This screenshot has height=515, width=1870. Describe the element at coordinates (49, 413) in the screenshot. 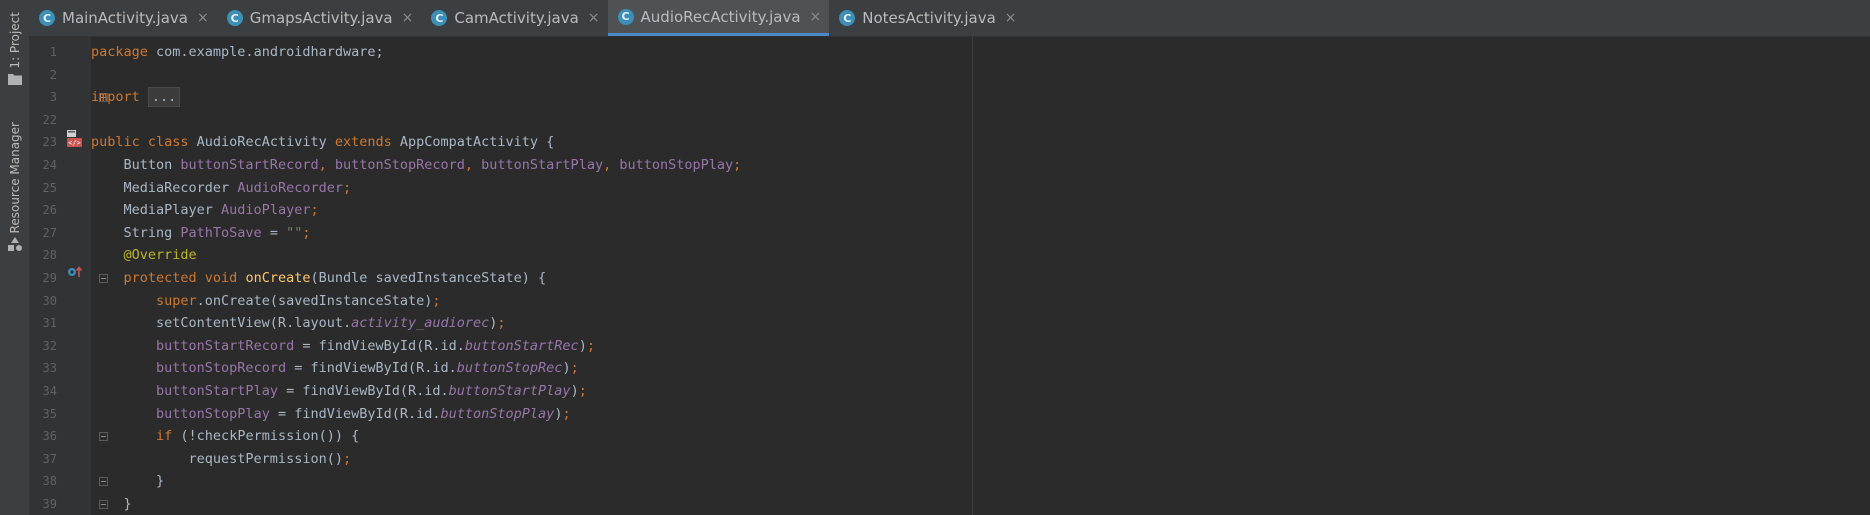

I see `line-number: 35` at that location.